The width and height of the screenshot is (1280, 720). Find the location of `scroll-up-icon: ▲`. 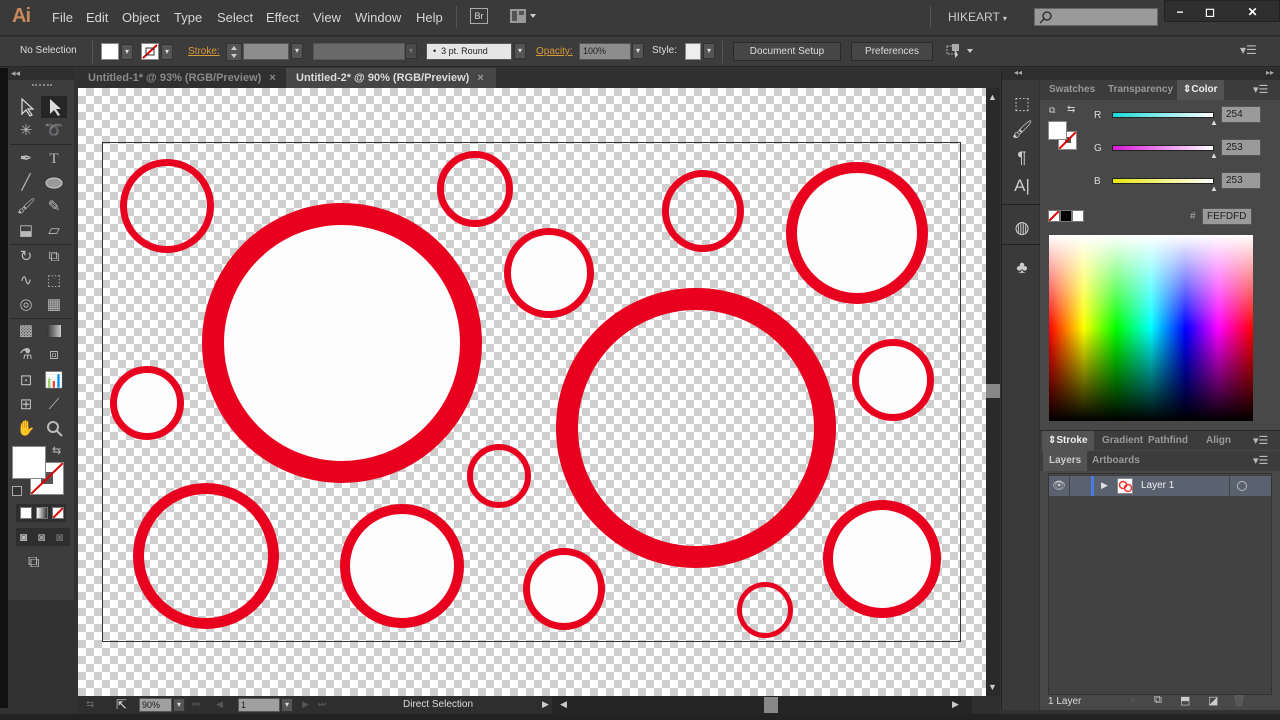

scroll-up-icon: ▲ is located at coordinates (992, 97).